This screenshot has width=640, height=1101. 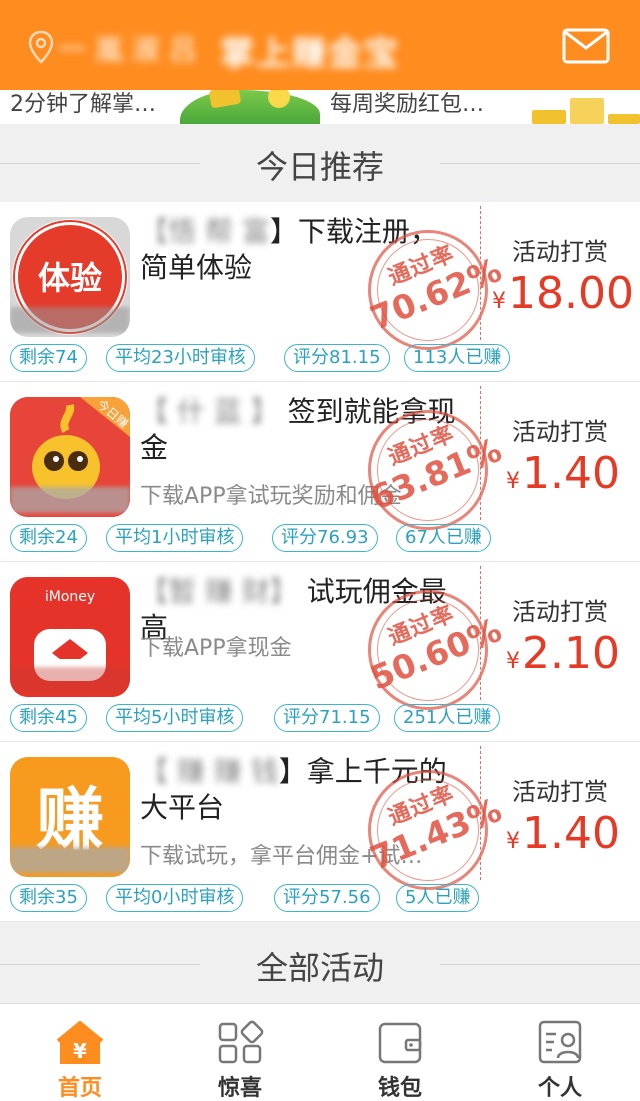 I want to click on tab-home: ¥ 首页, so click(x=80, y=1052).